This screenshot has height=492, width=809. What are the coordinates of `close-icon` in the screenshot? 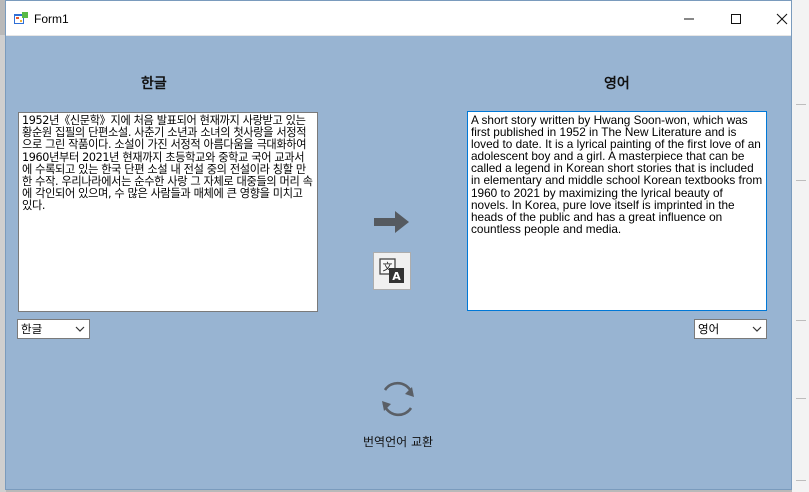 It's located at (782, 19).